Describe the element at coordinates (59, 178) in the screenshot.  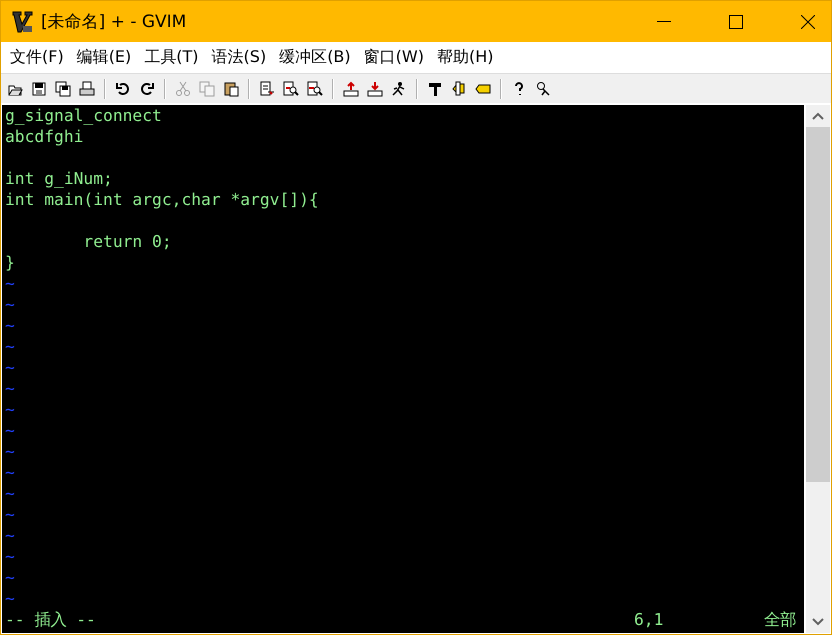
I see `code-line: int g_iNum;` at that location.